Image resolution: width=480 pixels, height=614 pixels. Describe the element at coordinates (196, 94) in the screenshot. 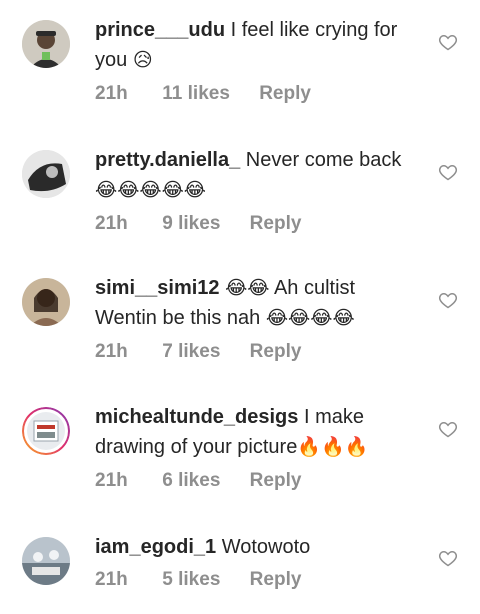

I see `comment-likes: 11 likes` at that location.